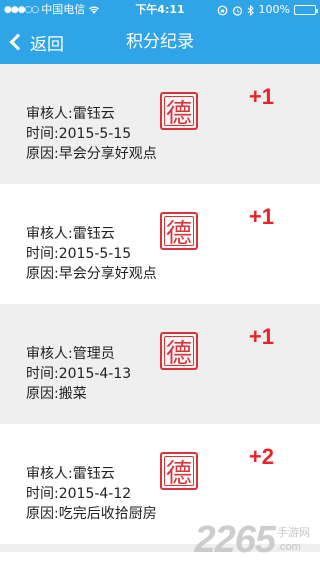  I want to click on back-button: 返回, so click(35, 42).